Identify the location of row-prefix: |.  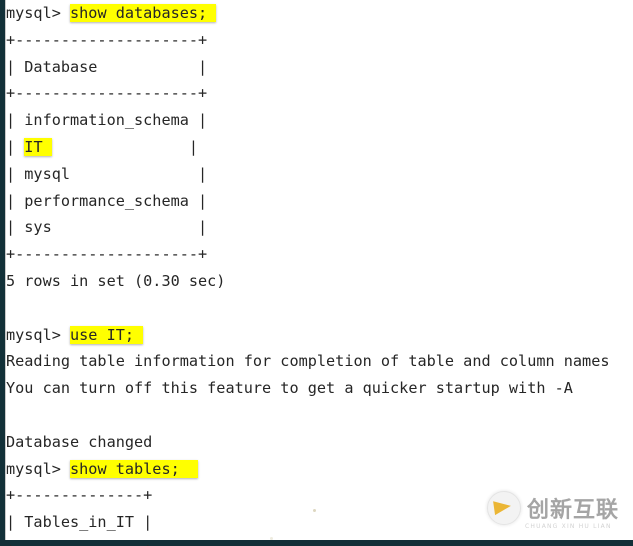
(15, 146).